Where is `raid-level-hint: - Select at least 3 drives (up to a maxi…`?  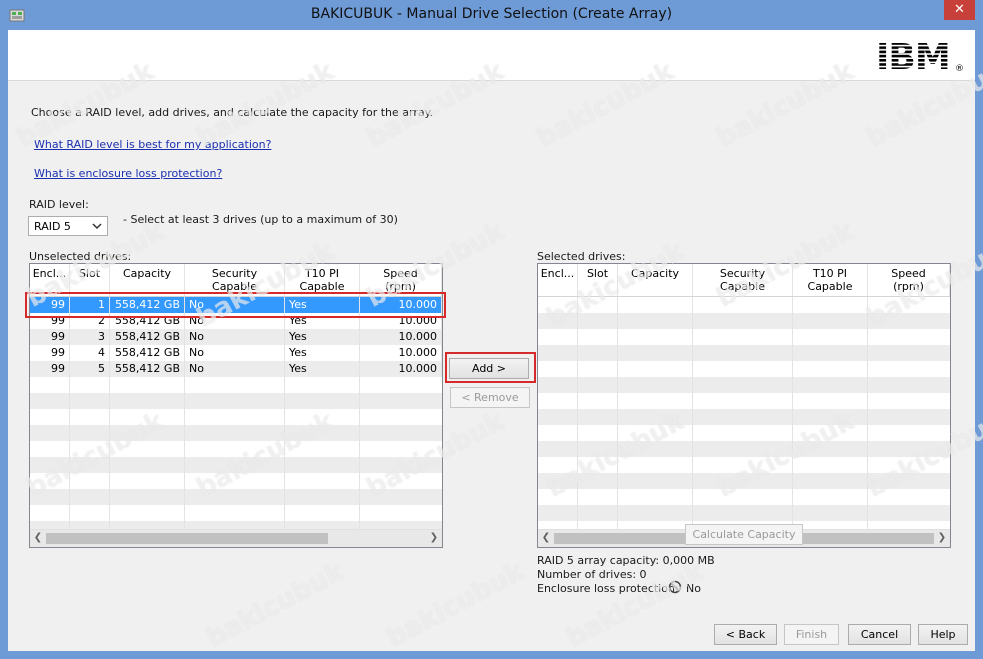
raid-level-hint: - Select at least 3 drives (up to a maxi… is located at coordinates (260, 219).